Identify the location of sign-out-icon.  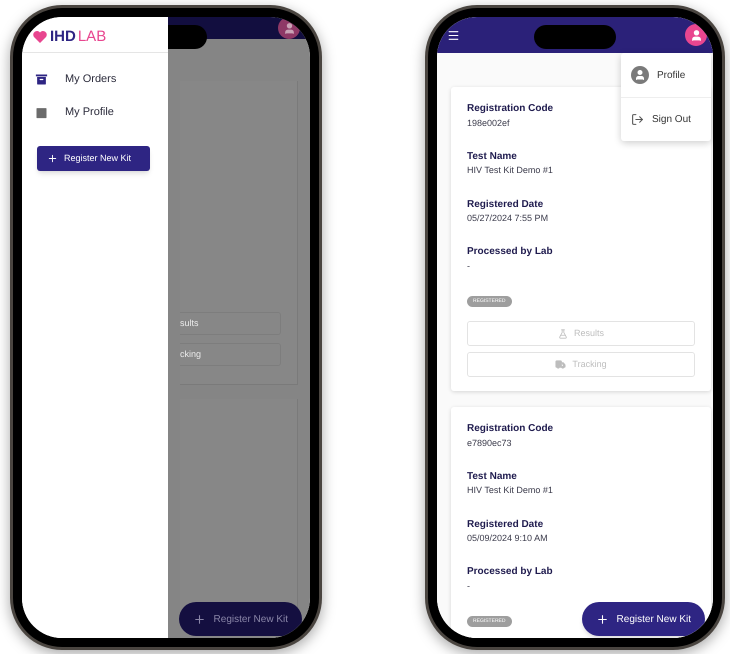
(637, 119).